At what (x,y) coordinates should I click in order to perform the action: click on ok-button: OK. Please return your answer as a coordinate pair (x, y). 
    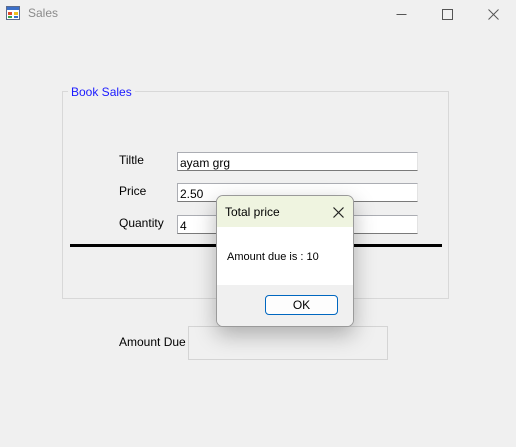
    Looking at the image, I should click on (301, 305).